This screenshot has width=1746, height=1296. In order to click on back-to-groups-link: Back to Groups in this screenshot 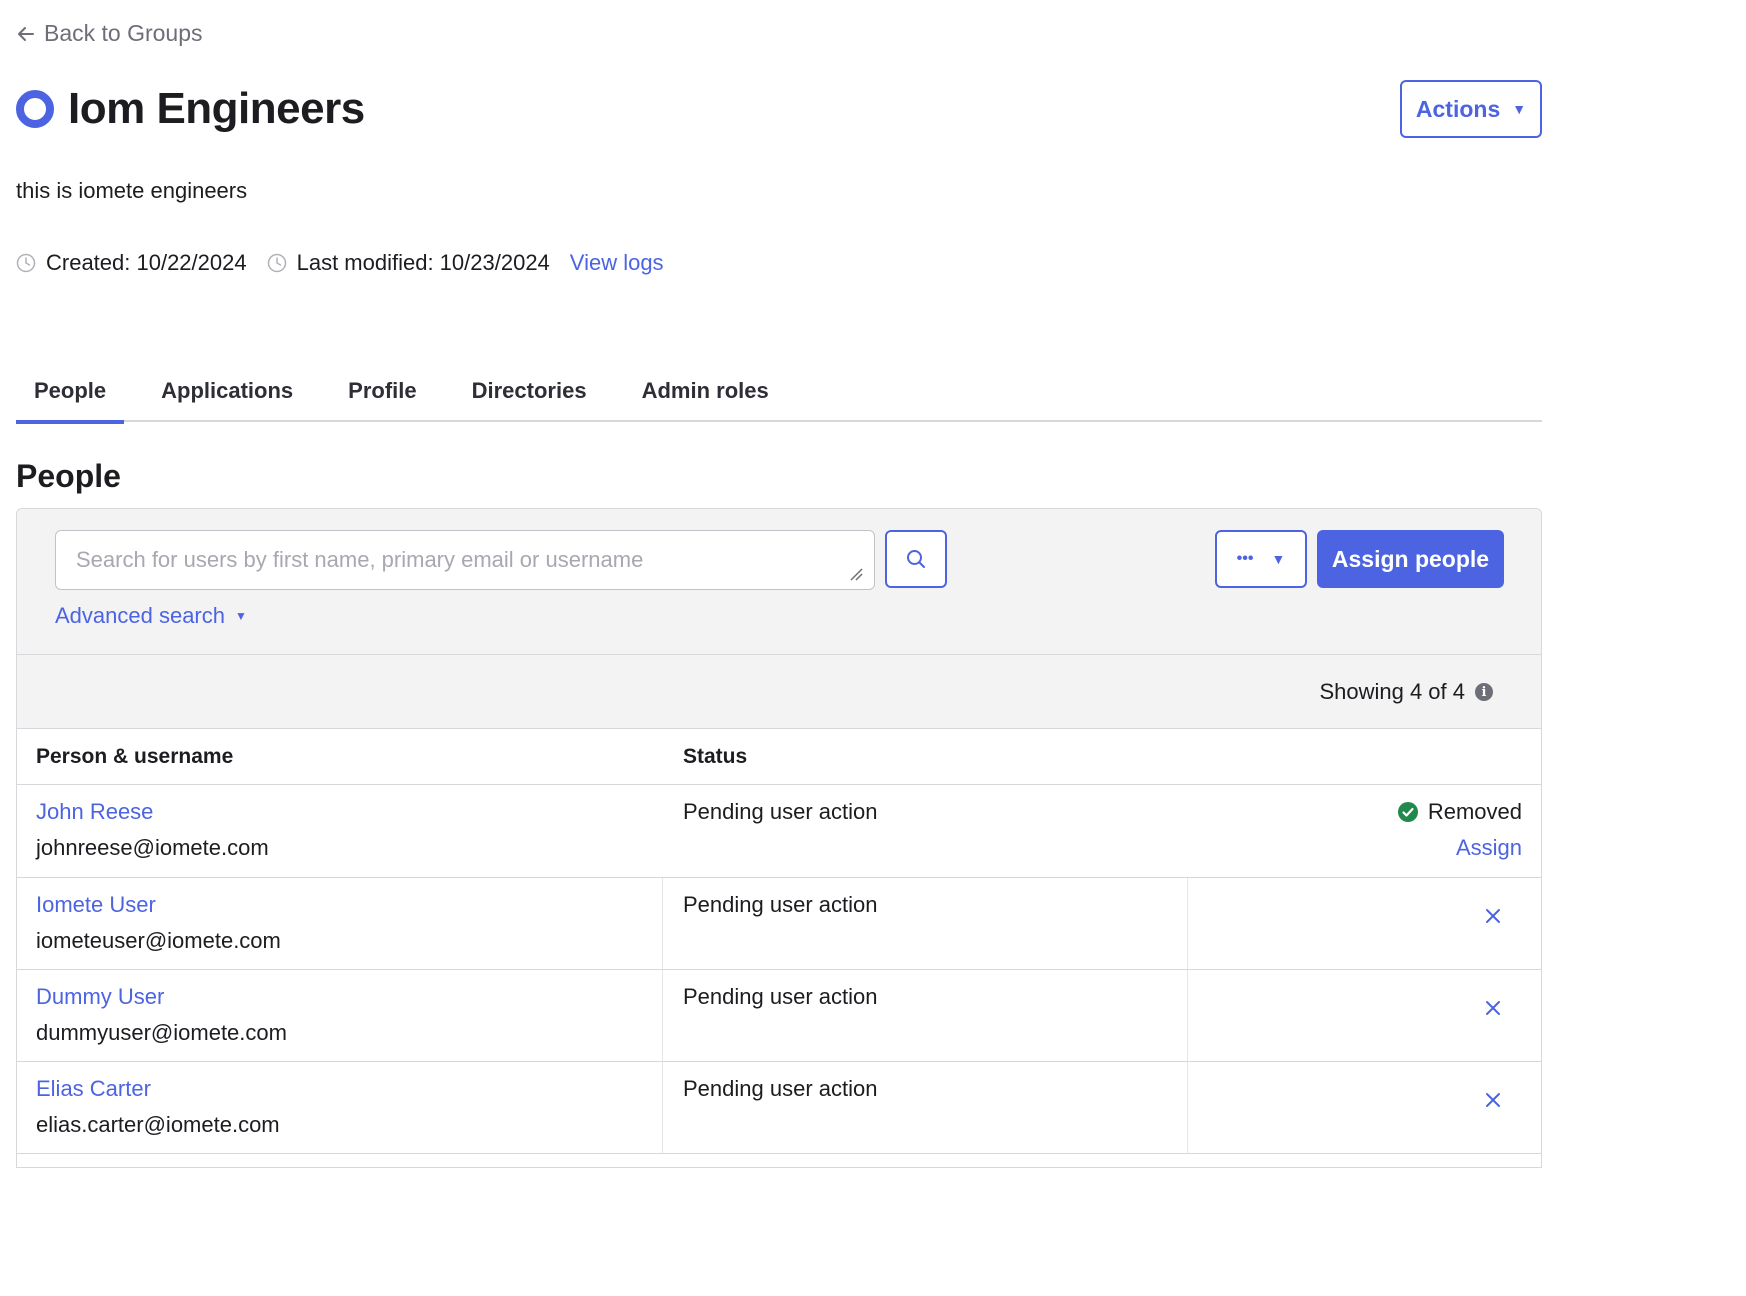, I will do `click(109, 33)`.